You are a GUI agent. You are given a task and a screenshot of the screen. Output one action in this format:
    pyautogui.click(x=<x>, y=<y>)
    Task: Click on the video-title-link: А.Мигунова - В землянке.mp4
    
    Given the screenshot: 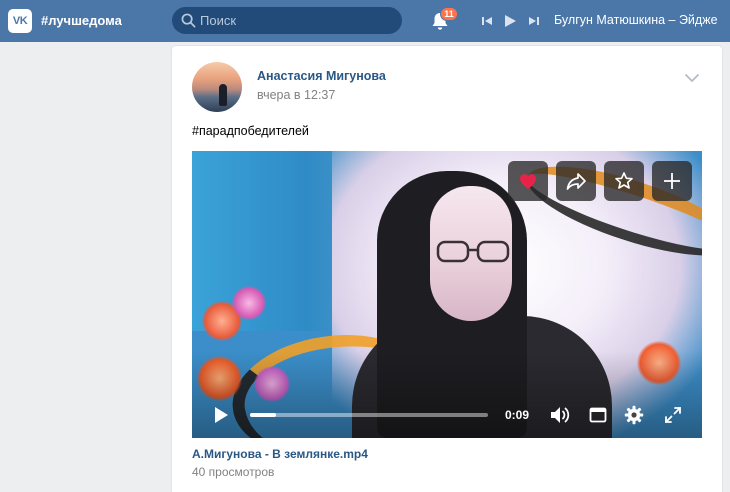 What is the action you would take?
    pyautogui.click(x=280, y=454)
    